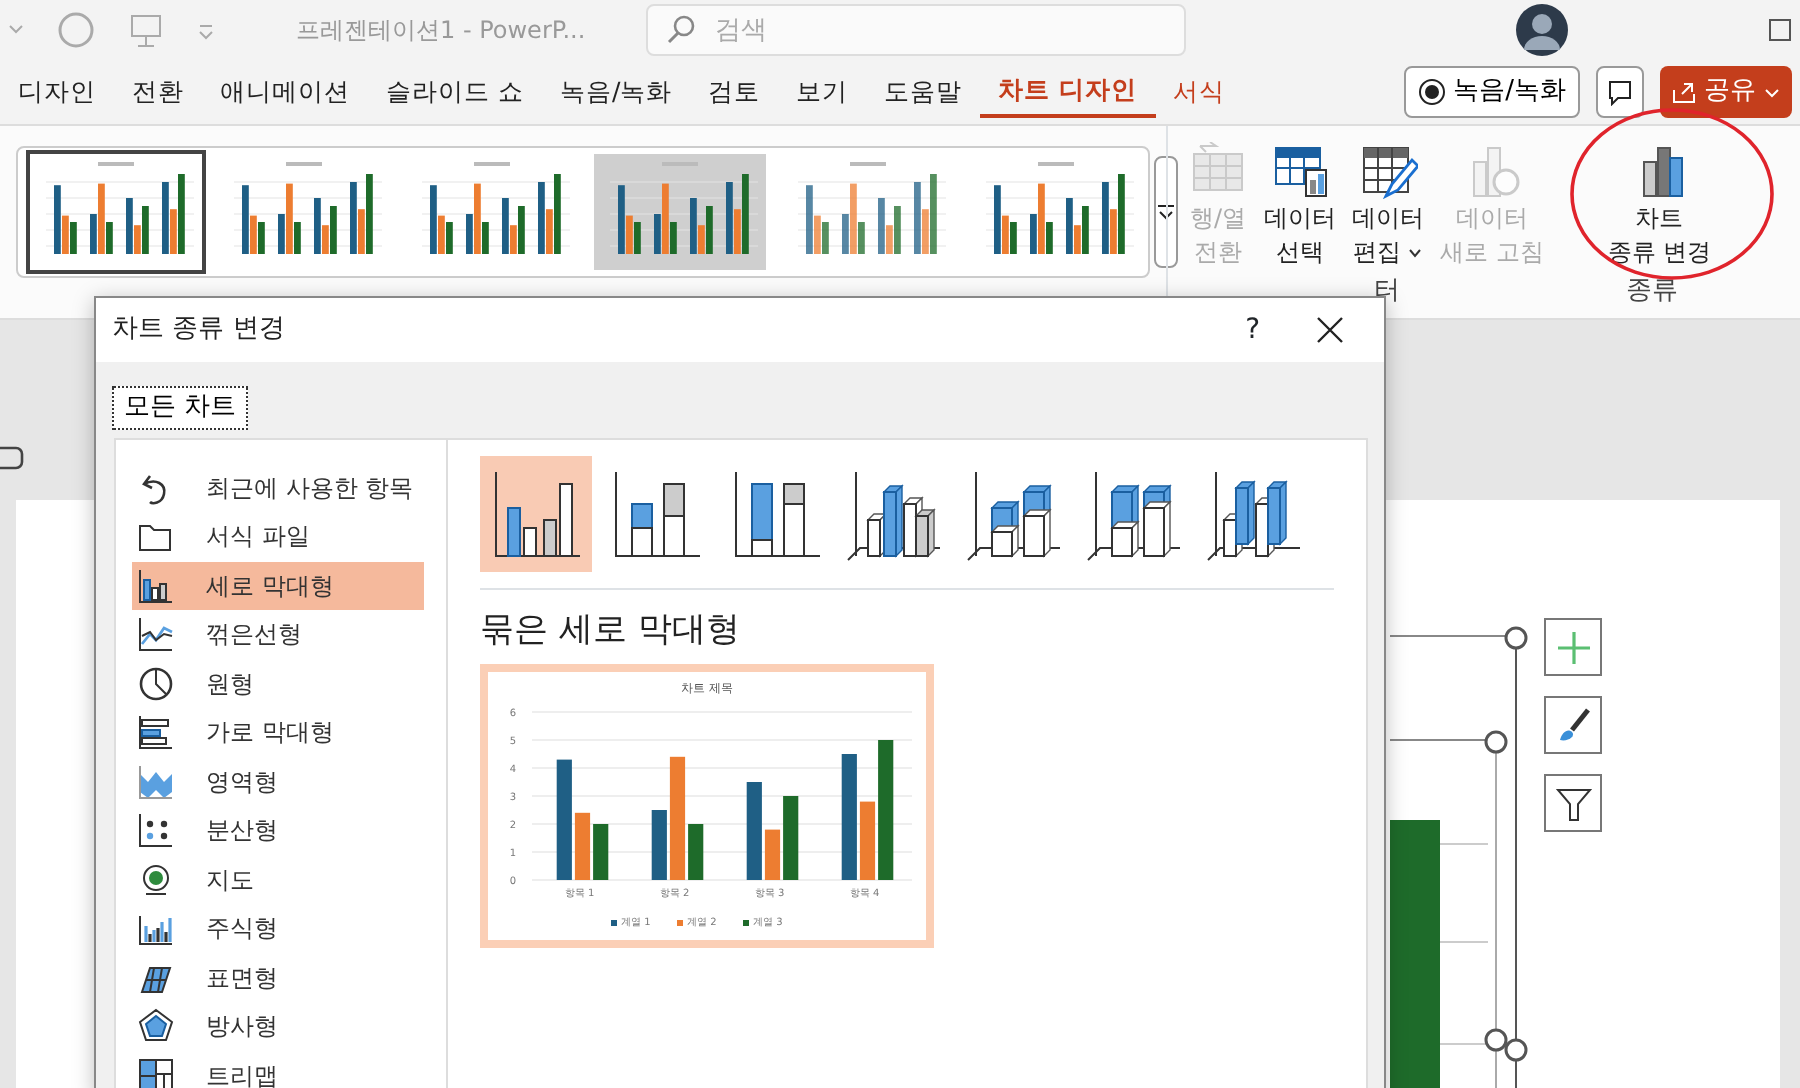 The height and width of the screenshot is (1088, 1800). Describe the element at coordinates (616, 92) in the screenshot. I see `ribbon-tab: 녹음/녹화` at that location.